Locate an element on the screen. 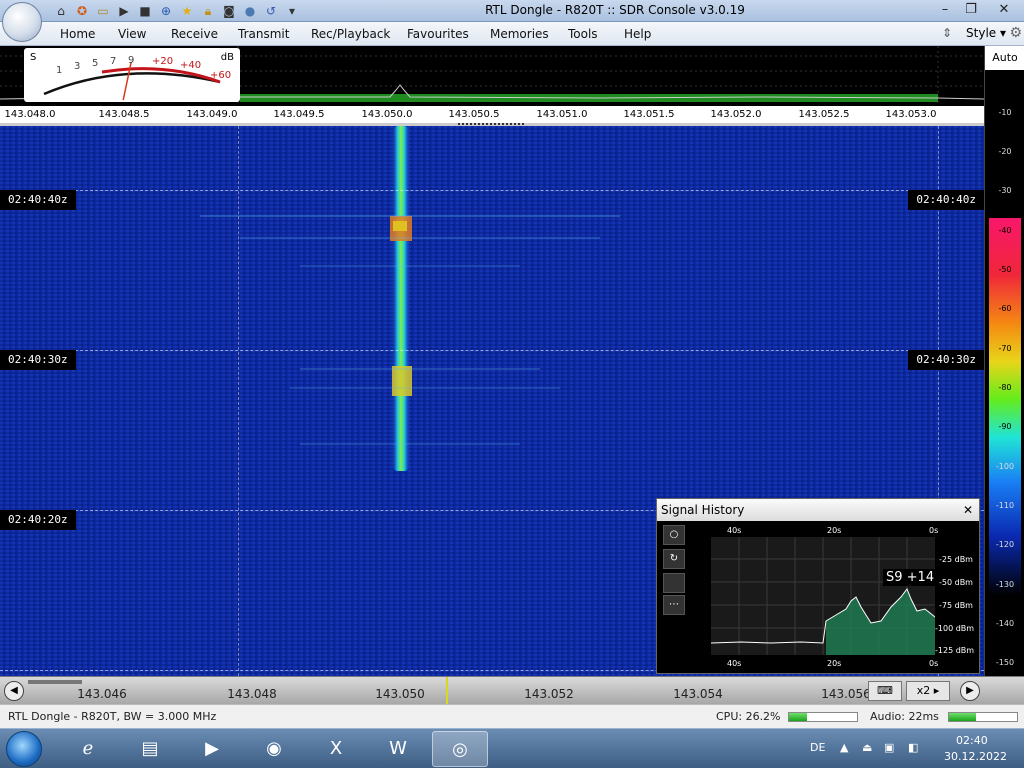  minimize-icon: – is located at coordinates (945, 10).